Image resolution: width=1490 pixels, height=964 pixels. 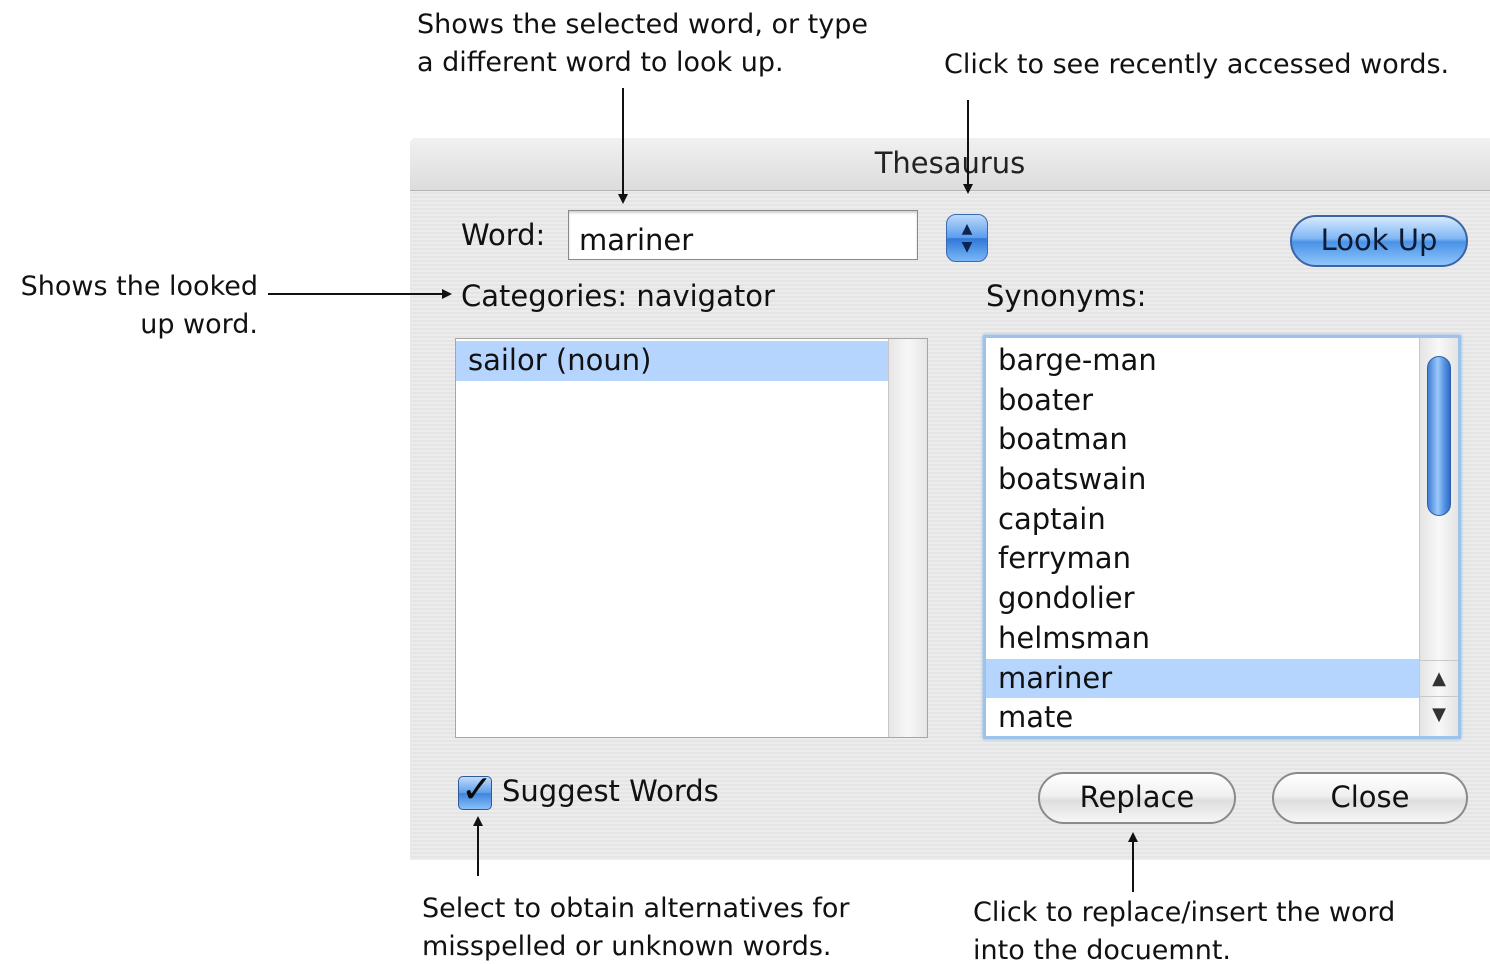 I want to click on callout-word-field-line2: a different word to look up., so click(x=600, y=62).